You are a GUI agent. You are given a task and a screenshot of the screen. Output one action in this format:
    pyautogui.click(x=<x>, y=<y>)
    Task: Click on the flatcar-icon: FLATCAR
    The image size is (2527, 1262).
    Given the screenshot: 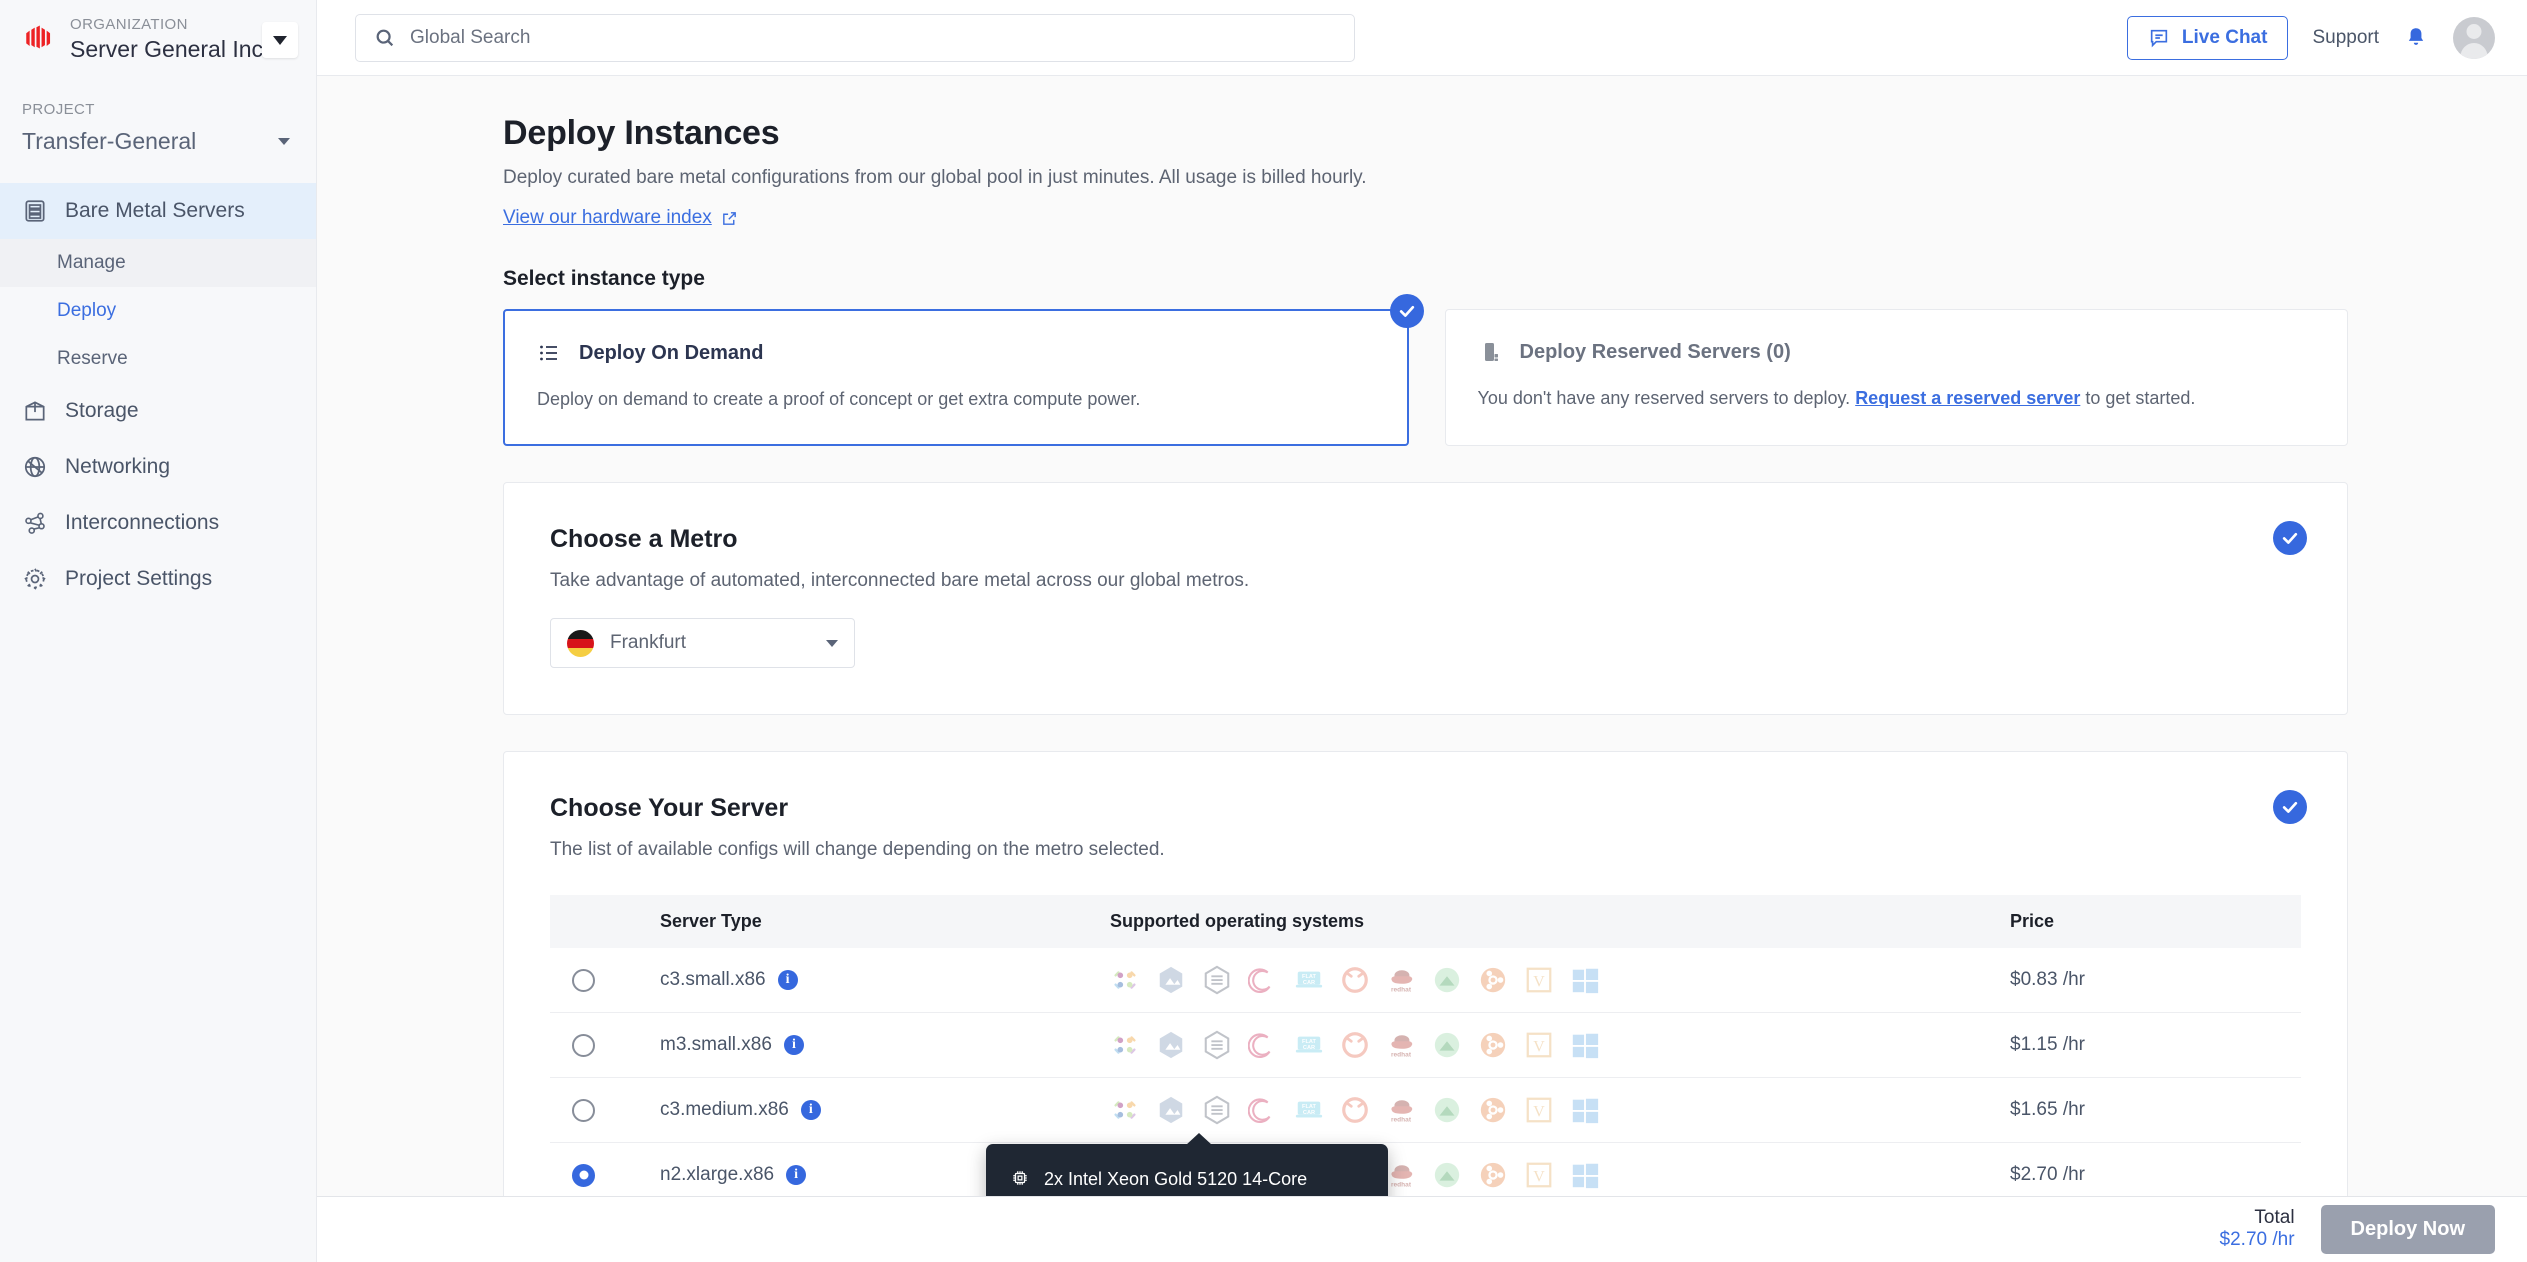 What is the action you would take?
    pyautogui.click(x=1309, y=980)
    